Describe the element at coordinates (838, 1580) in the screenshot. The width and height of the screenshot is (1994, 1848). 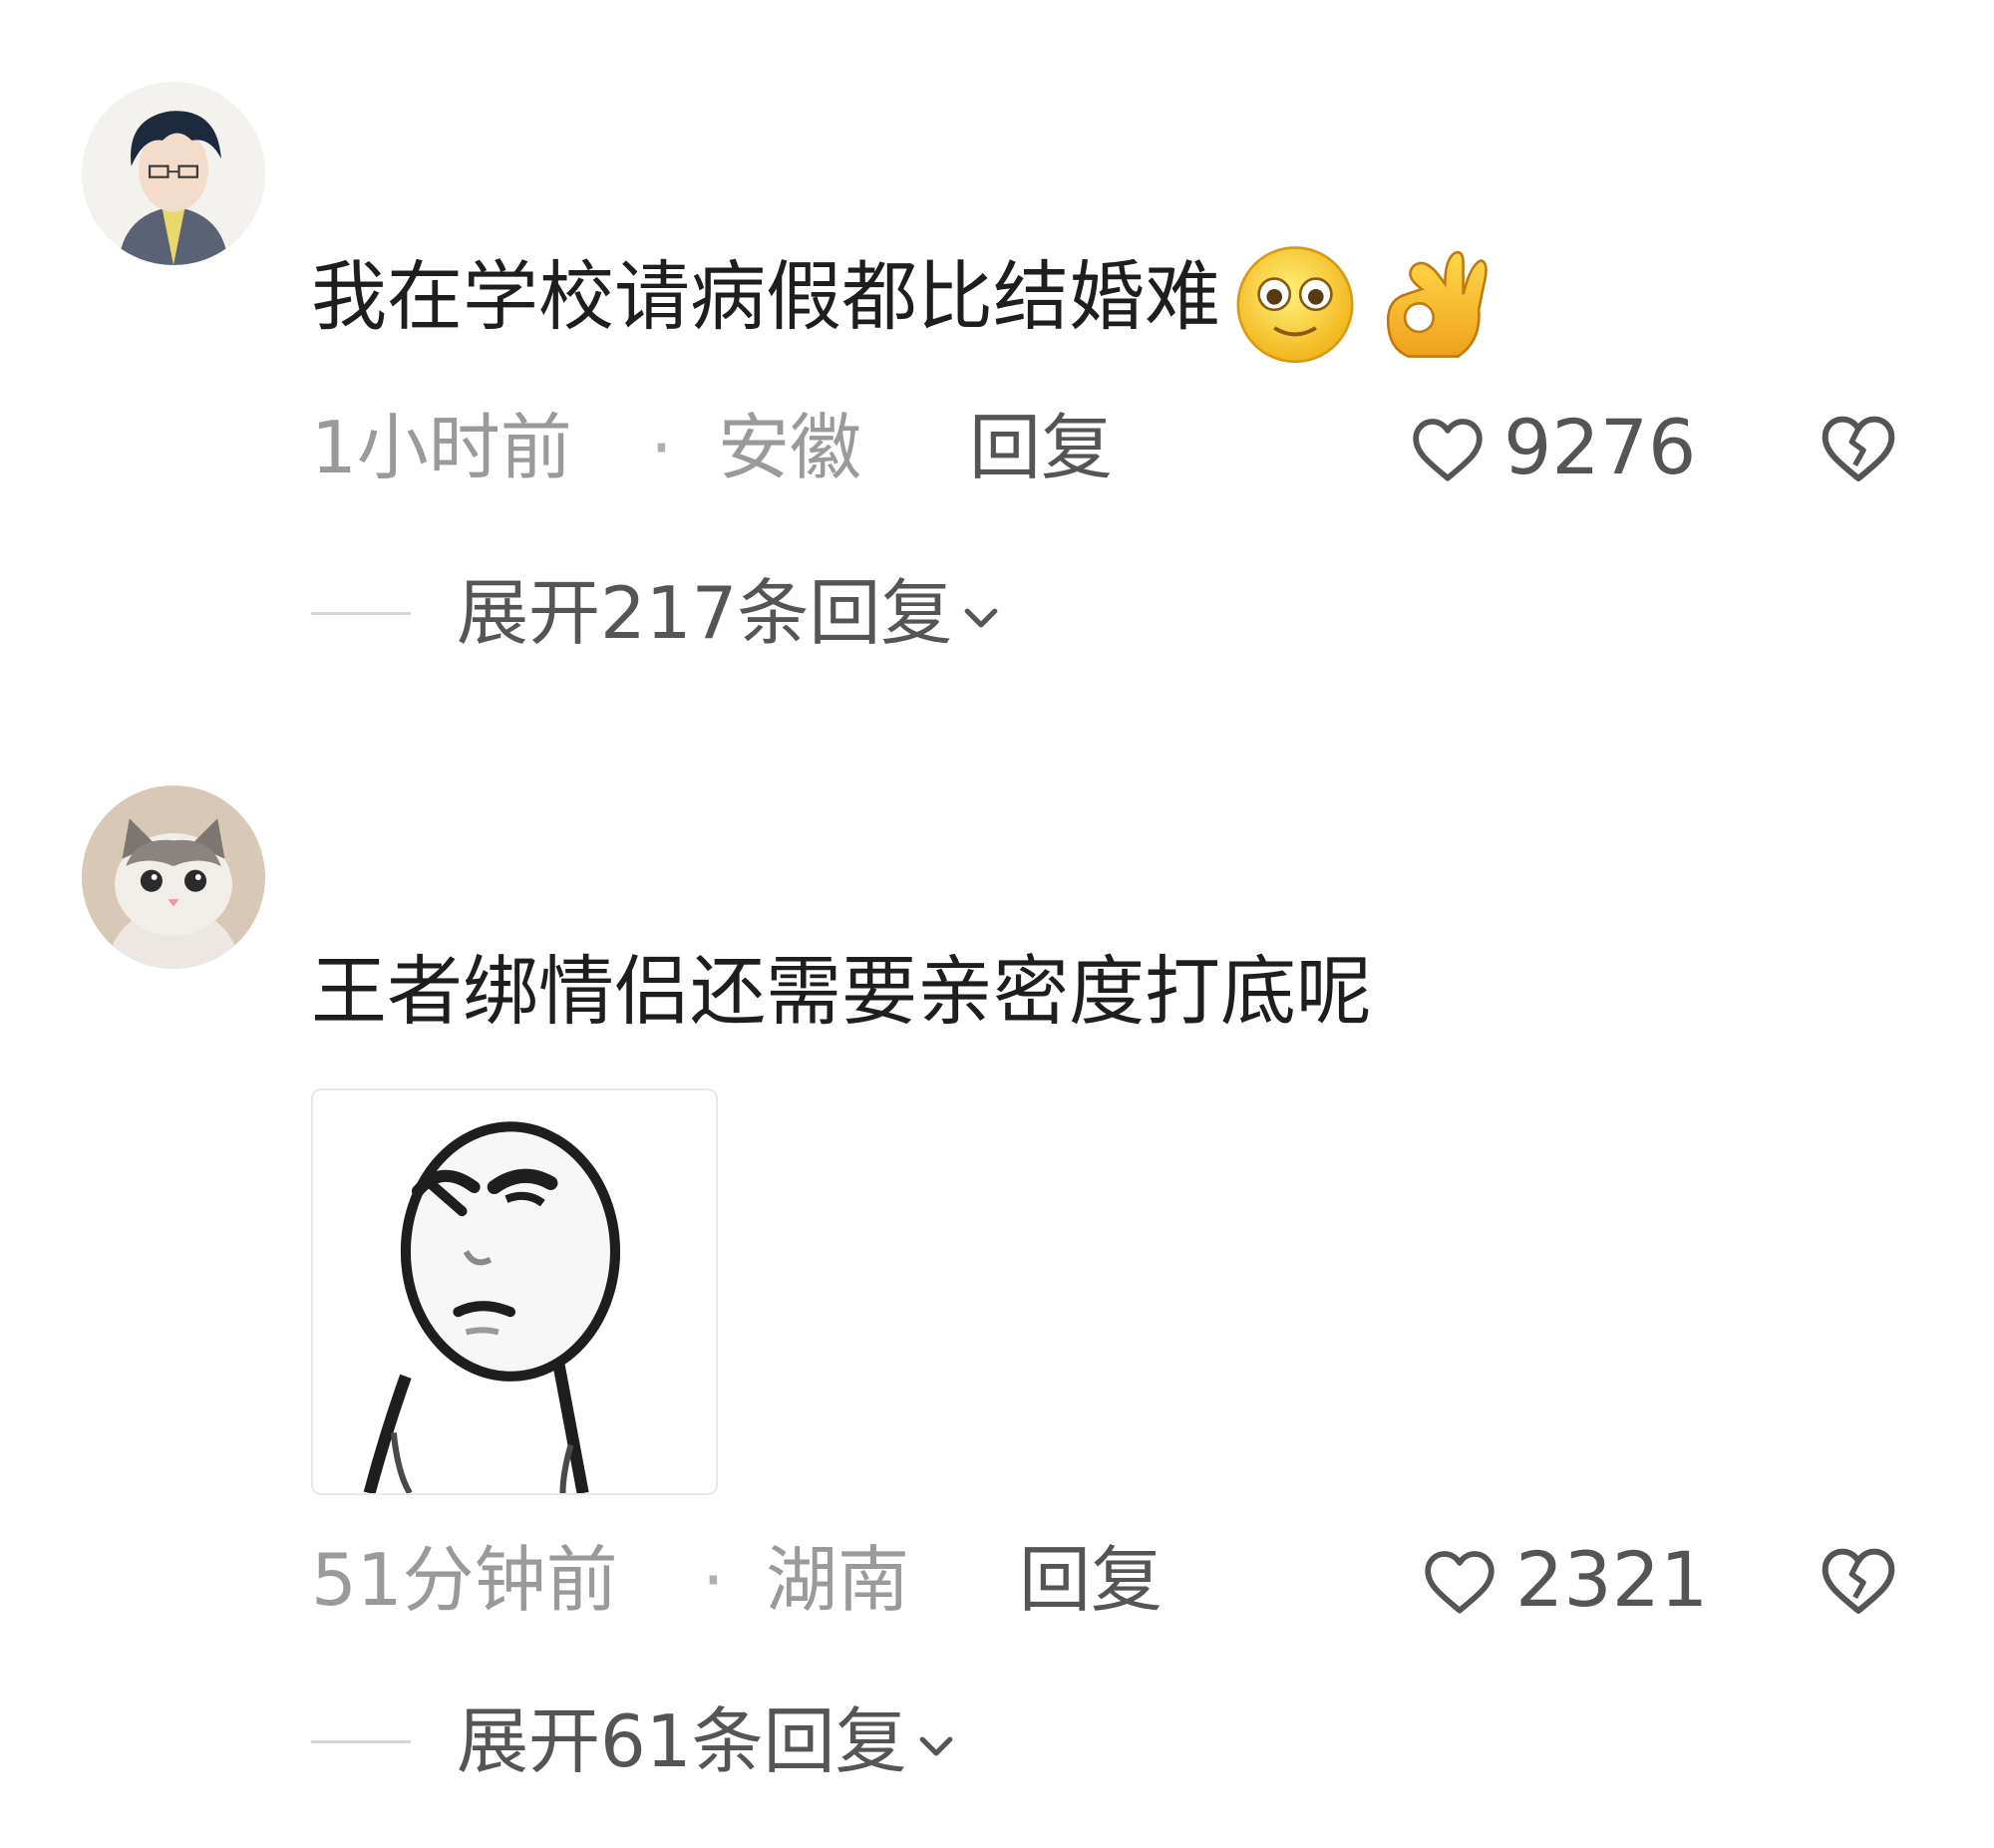
I see `comment-location: 湖南` at that location.